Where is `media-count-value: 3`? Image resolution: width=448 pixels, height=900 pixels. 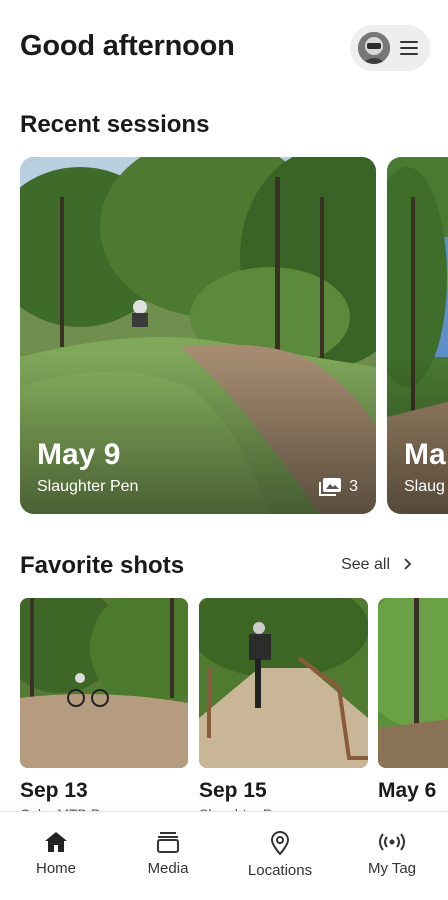 media-count-value: 3 is located at coordinates (353, 486).